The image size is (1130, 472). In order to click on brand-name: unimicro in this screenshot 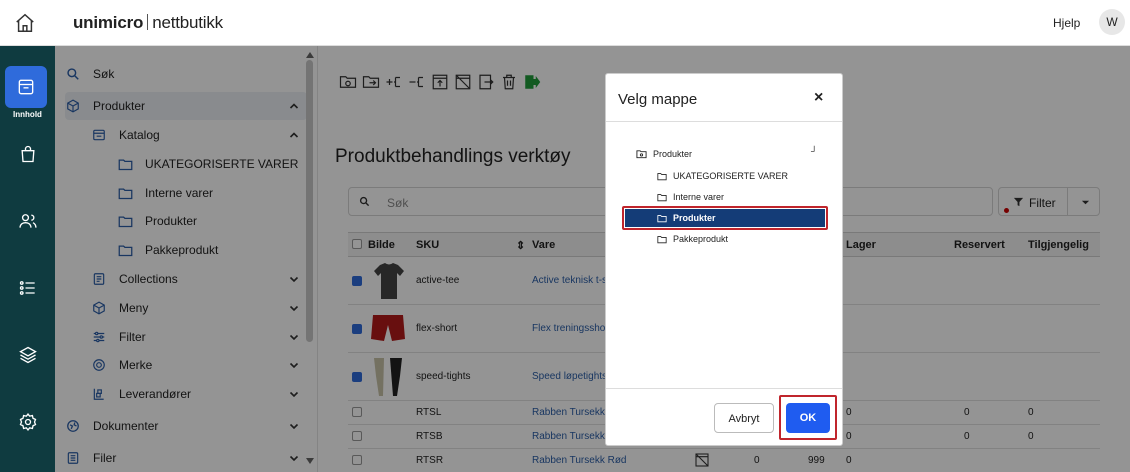, I will do `click(108, 22)`.